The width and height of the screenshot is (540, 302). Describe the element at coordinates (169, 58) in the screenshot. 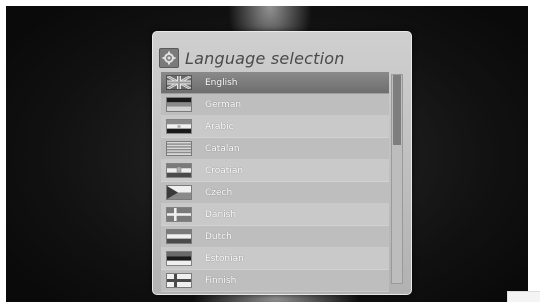

I see `gear-icon` at that location.